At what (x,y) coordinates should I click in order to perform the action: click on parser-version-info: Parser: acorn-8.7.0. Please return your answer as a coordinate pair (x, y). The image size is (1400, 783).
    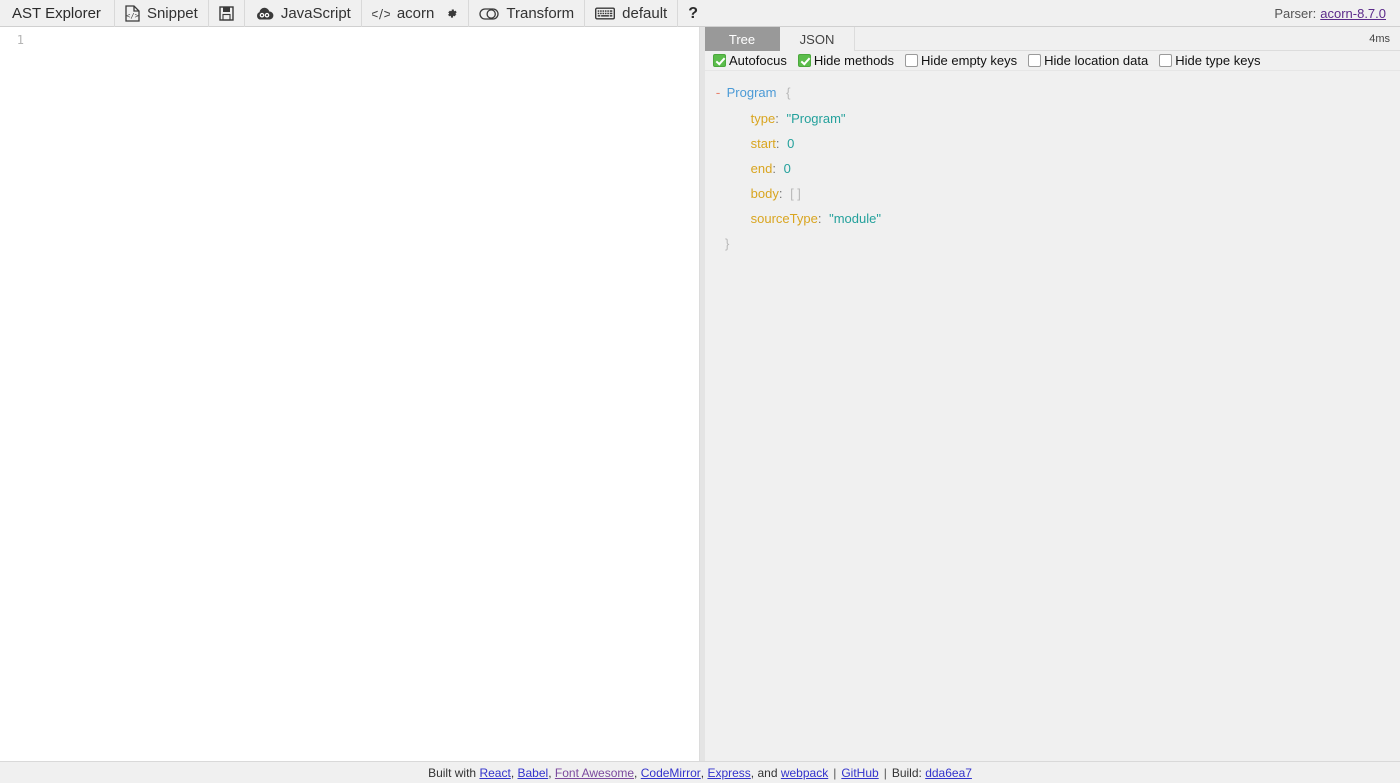
    Looking at the image, I should click on (1330, 13).